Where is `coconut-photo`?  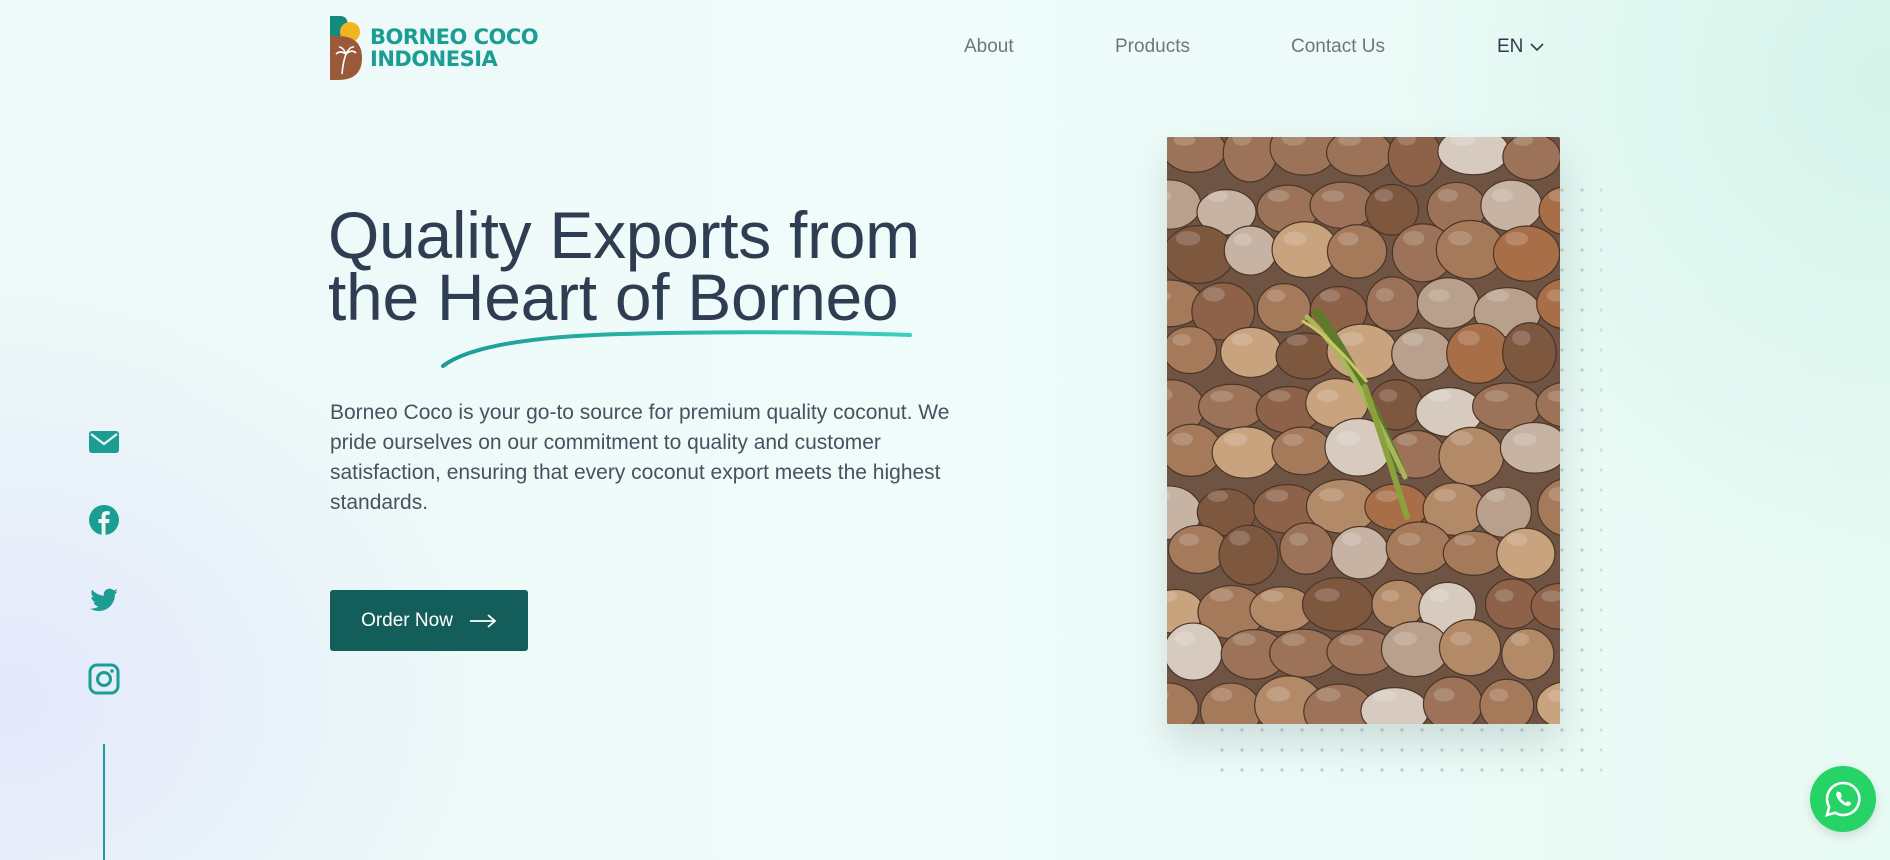 coconut-photo is located at coordinates (1363, 430).